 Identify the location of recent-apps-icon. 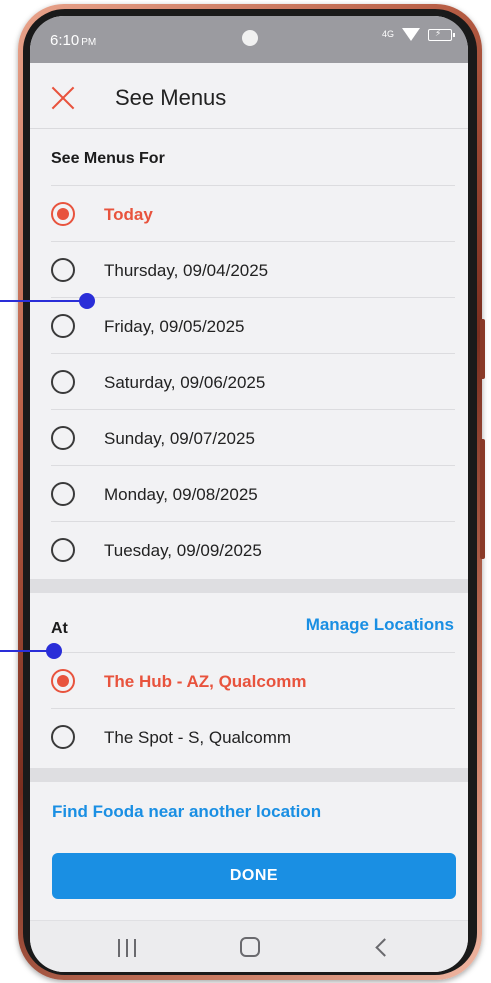
(128, 948).